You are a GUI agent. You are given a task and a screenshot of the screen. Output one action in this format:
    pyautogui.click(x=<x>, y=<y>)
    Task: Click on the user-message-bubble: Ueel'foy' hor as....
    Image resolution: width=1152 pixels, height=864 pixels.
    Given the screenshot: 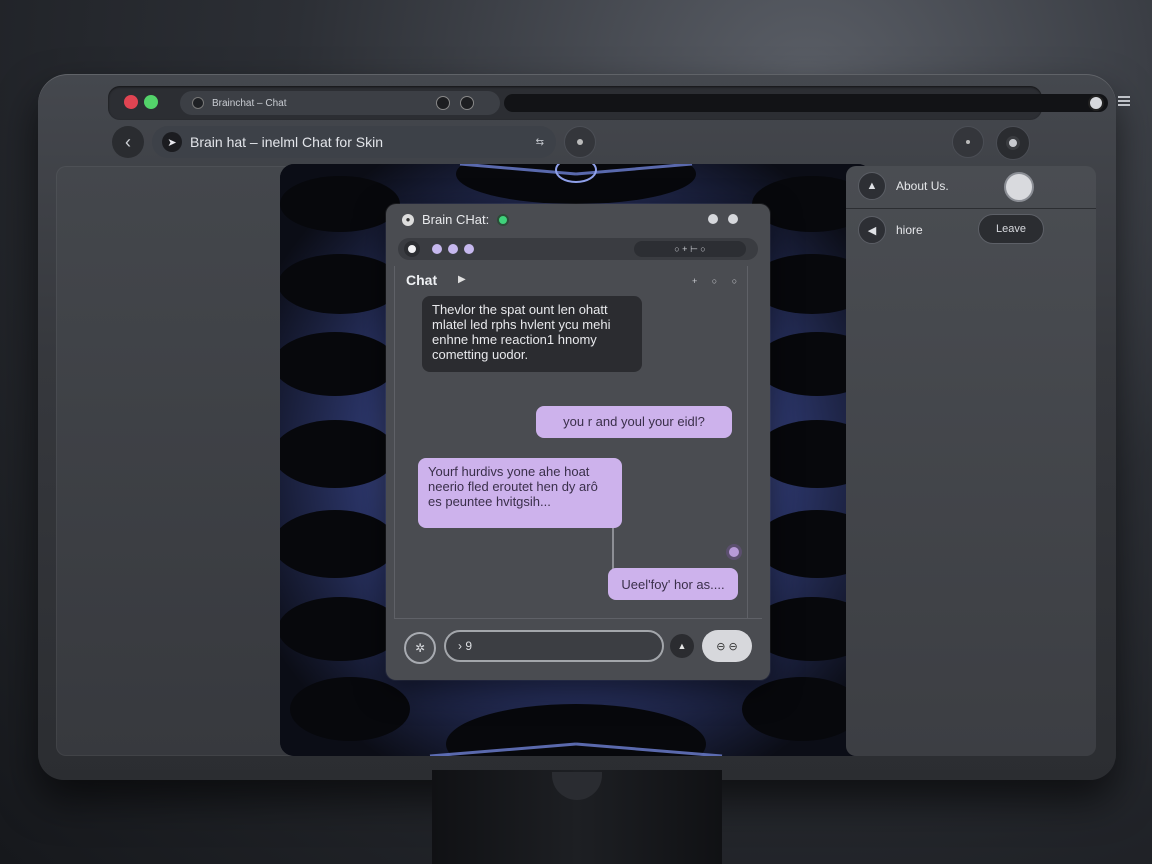 What is the action you would take?
    pyautogui.click(x=673, y=584)
    